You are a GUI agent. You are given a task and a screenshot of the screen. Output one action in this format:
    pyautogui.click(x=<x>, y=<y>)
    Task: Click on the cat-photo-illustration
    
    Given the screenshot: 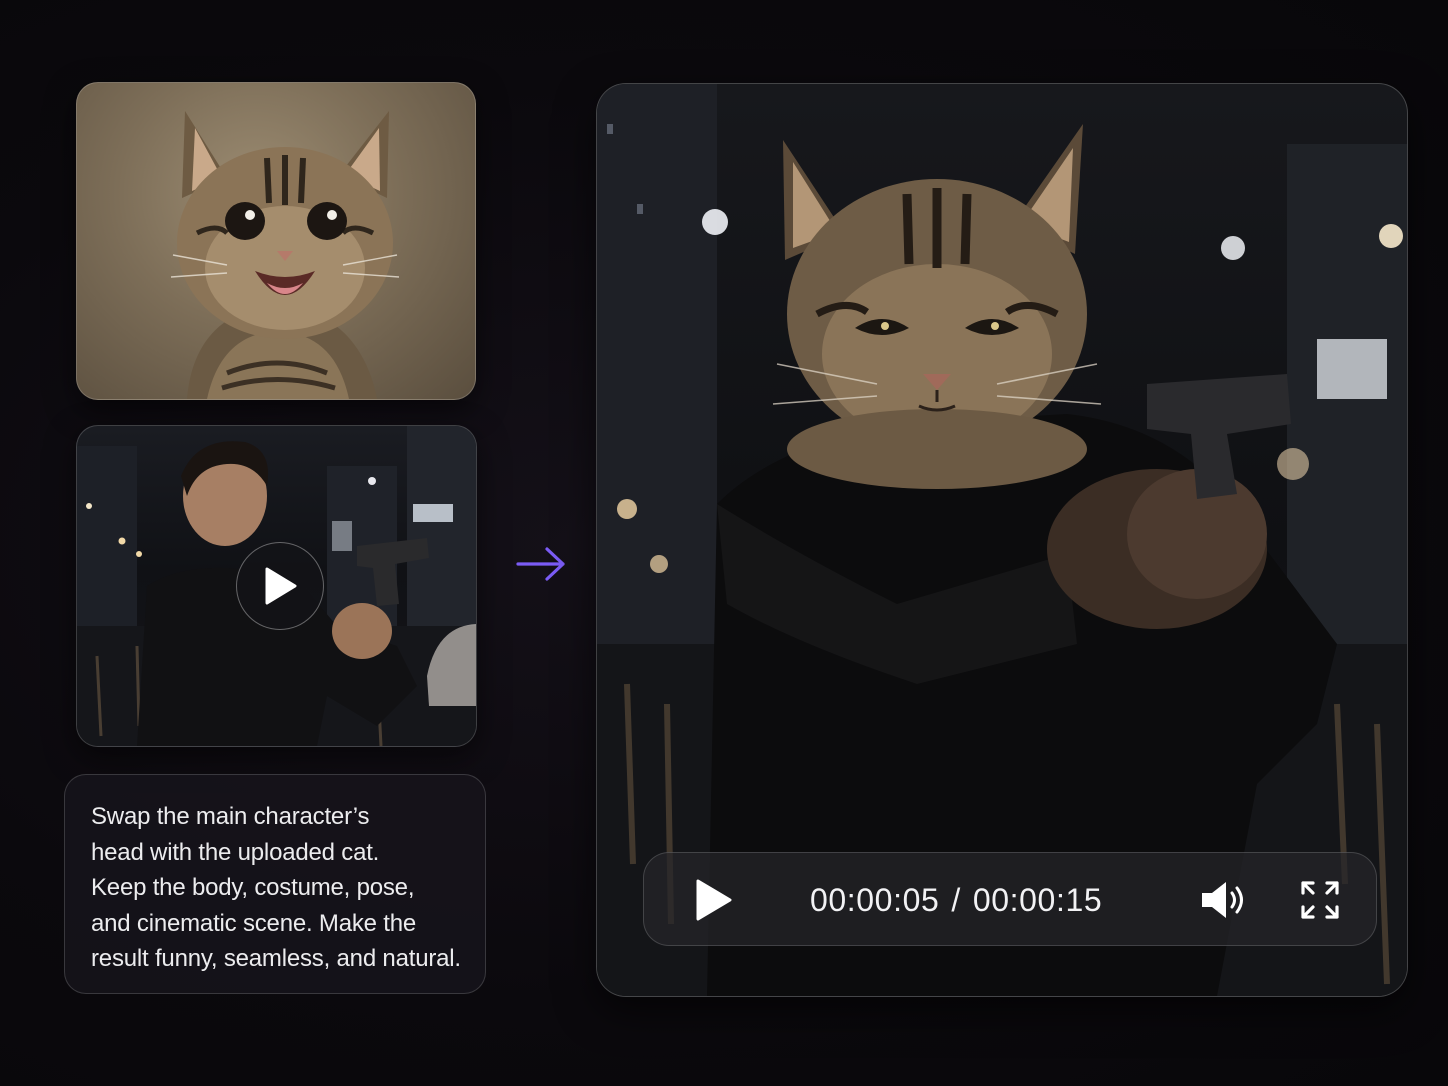 What is the action you would take?
    pyautogui.click(x=285, y=255)
    